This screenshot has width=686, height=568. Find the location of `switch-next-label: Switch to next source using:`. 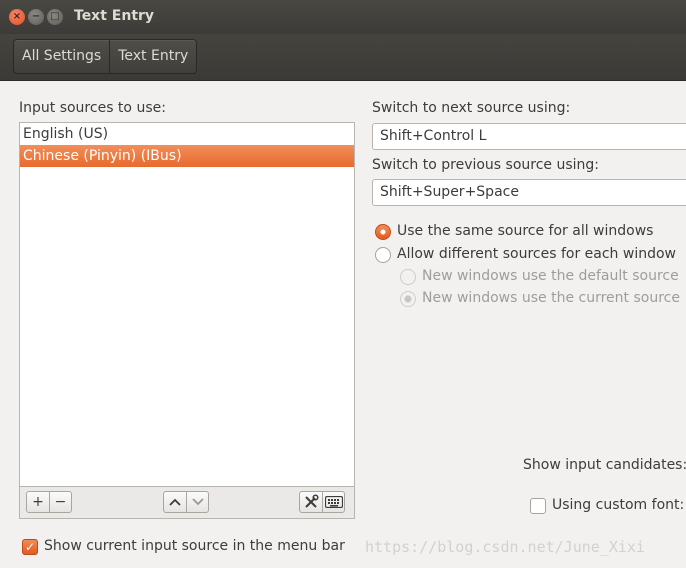

switch-next-label: Switch to next source using: is located at coordinates (471, 108).